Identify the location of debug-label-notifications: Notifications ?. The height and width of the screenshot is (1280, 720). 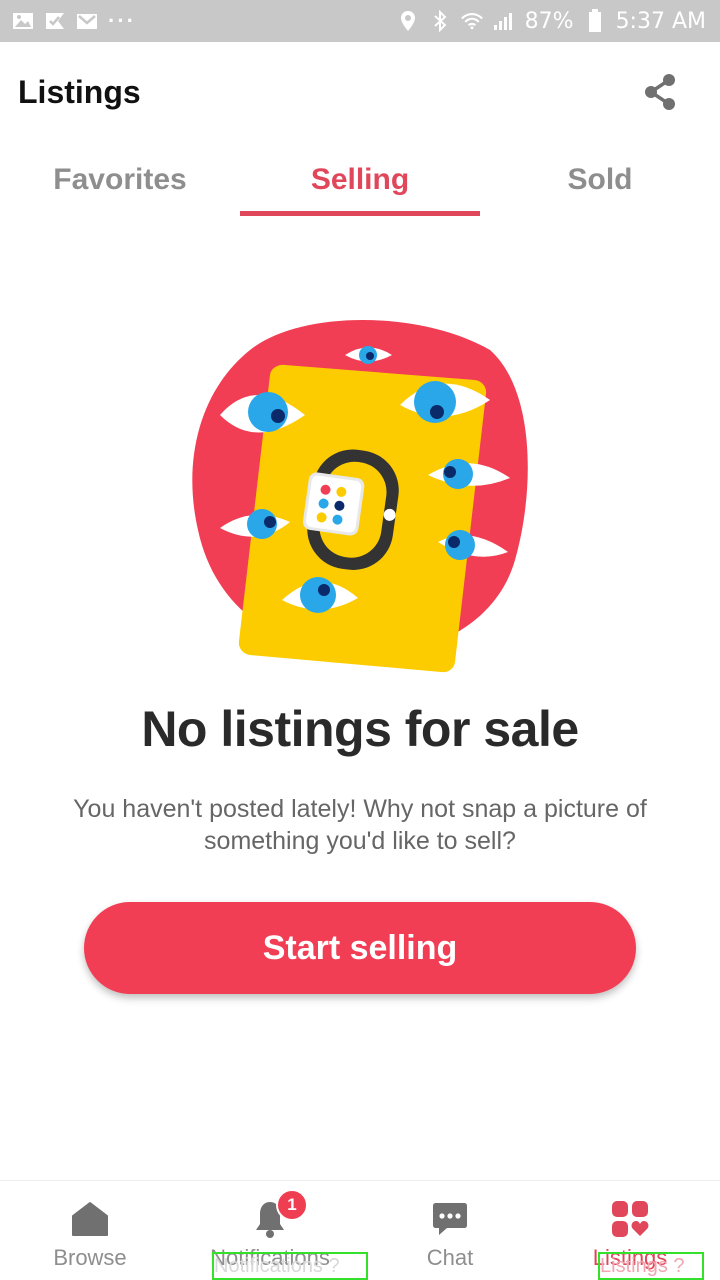
(277, 1266).